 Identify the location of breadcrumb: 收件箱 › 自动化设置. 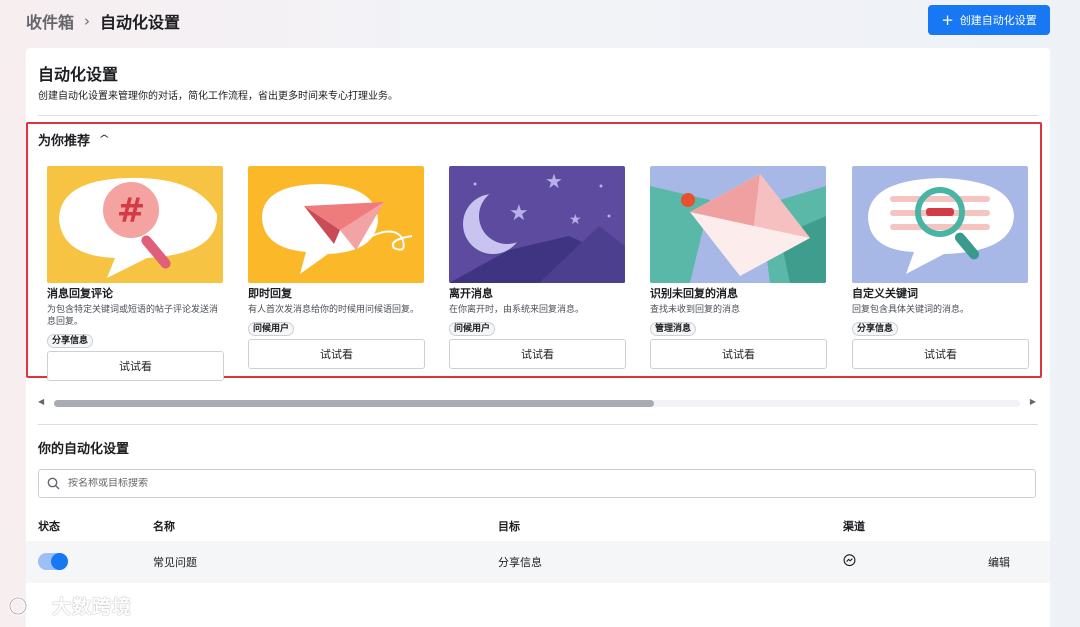
(103, 21).